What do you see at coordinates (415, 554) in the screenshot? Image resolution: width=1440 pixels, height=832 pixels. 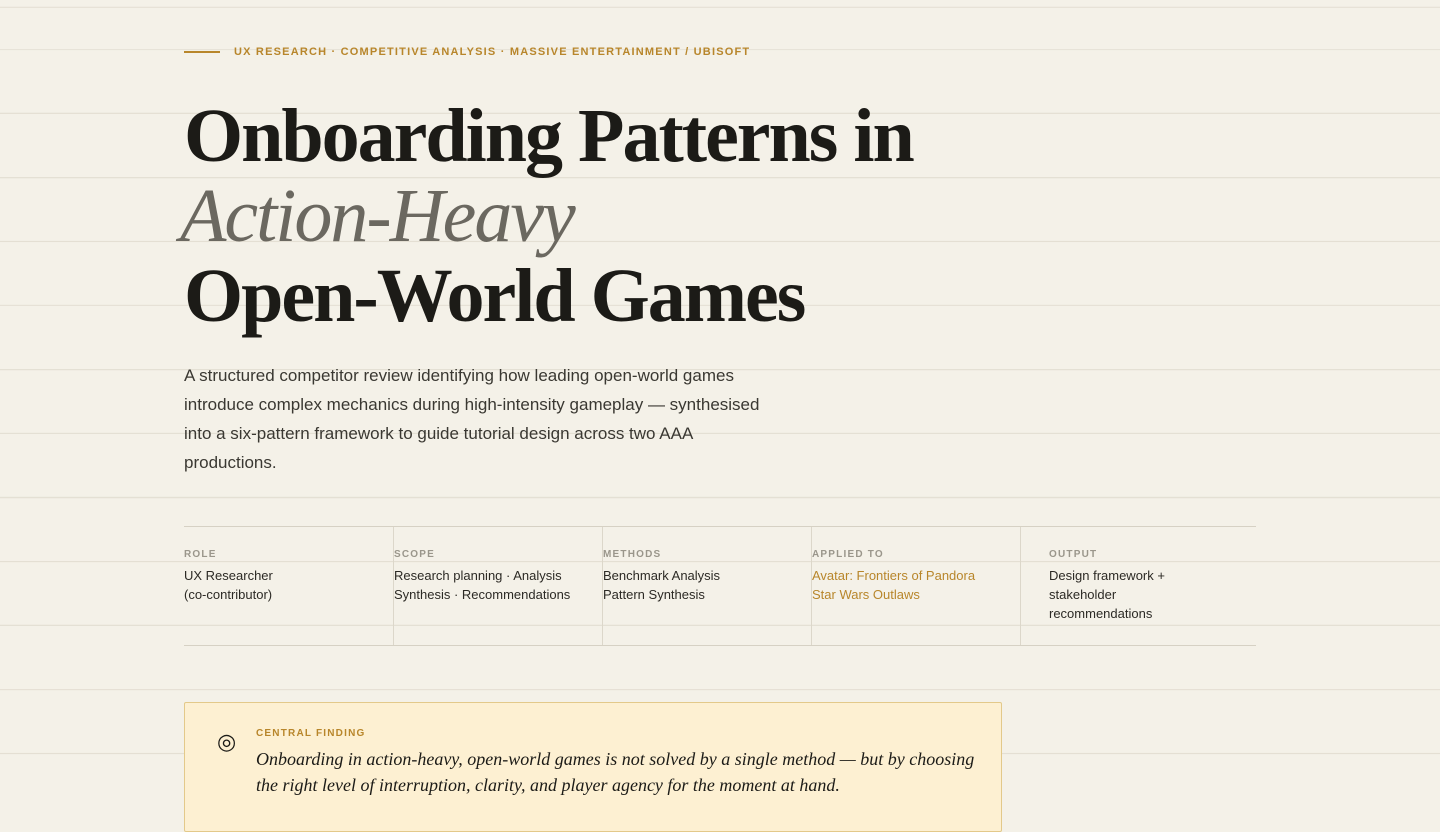 I see `meta-scope-label: SCOPE` at bounding box center [415, 554].